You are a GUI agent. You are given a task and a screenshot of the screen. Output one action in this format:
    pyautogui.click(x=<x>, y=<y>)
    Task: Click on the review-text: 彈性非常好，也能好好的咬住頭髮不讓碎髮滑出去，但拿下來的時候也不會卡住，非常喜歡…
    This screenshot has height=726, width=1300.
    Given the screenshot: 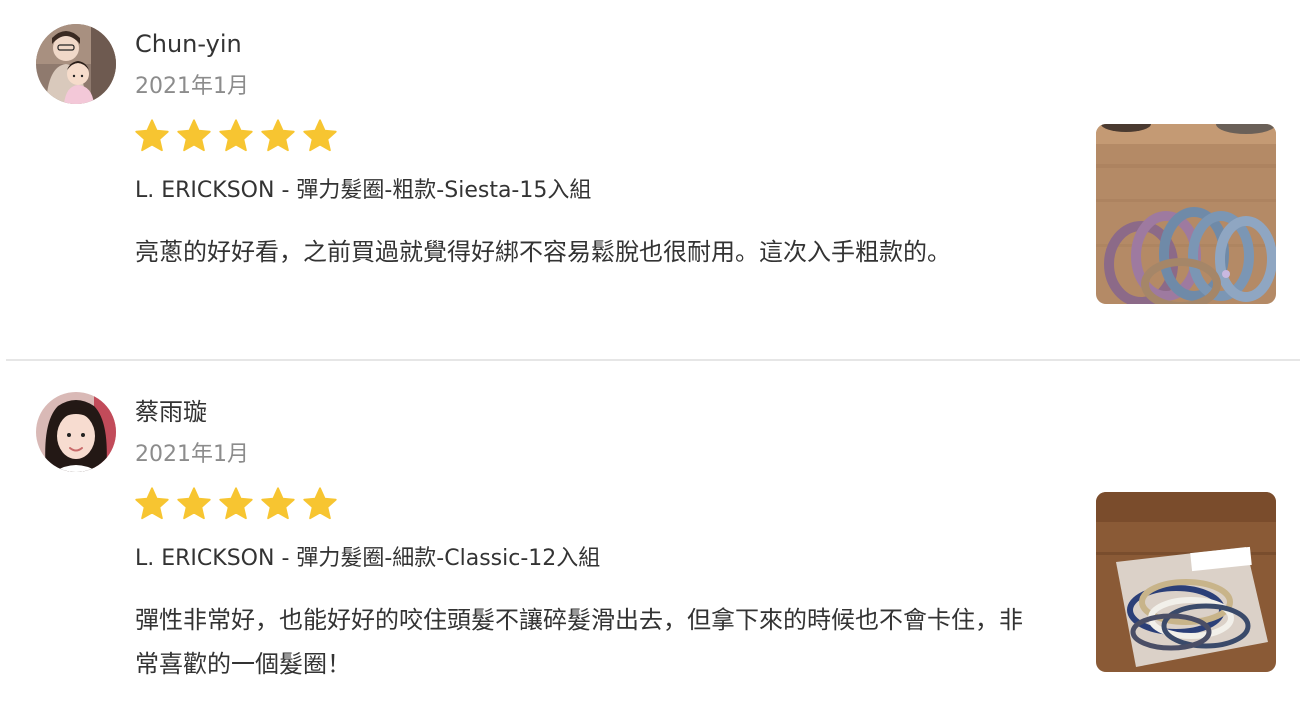 What is the action you would take?
    pyautogui.click(x=579, y=642)
    